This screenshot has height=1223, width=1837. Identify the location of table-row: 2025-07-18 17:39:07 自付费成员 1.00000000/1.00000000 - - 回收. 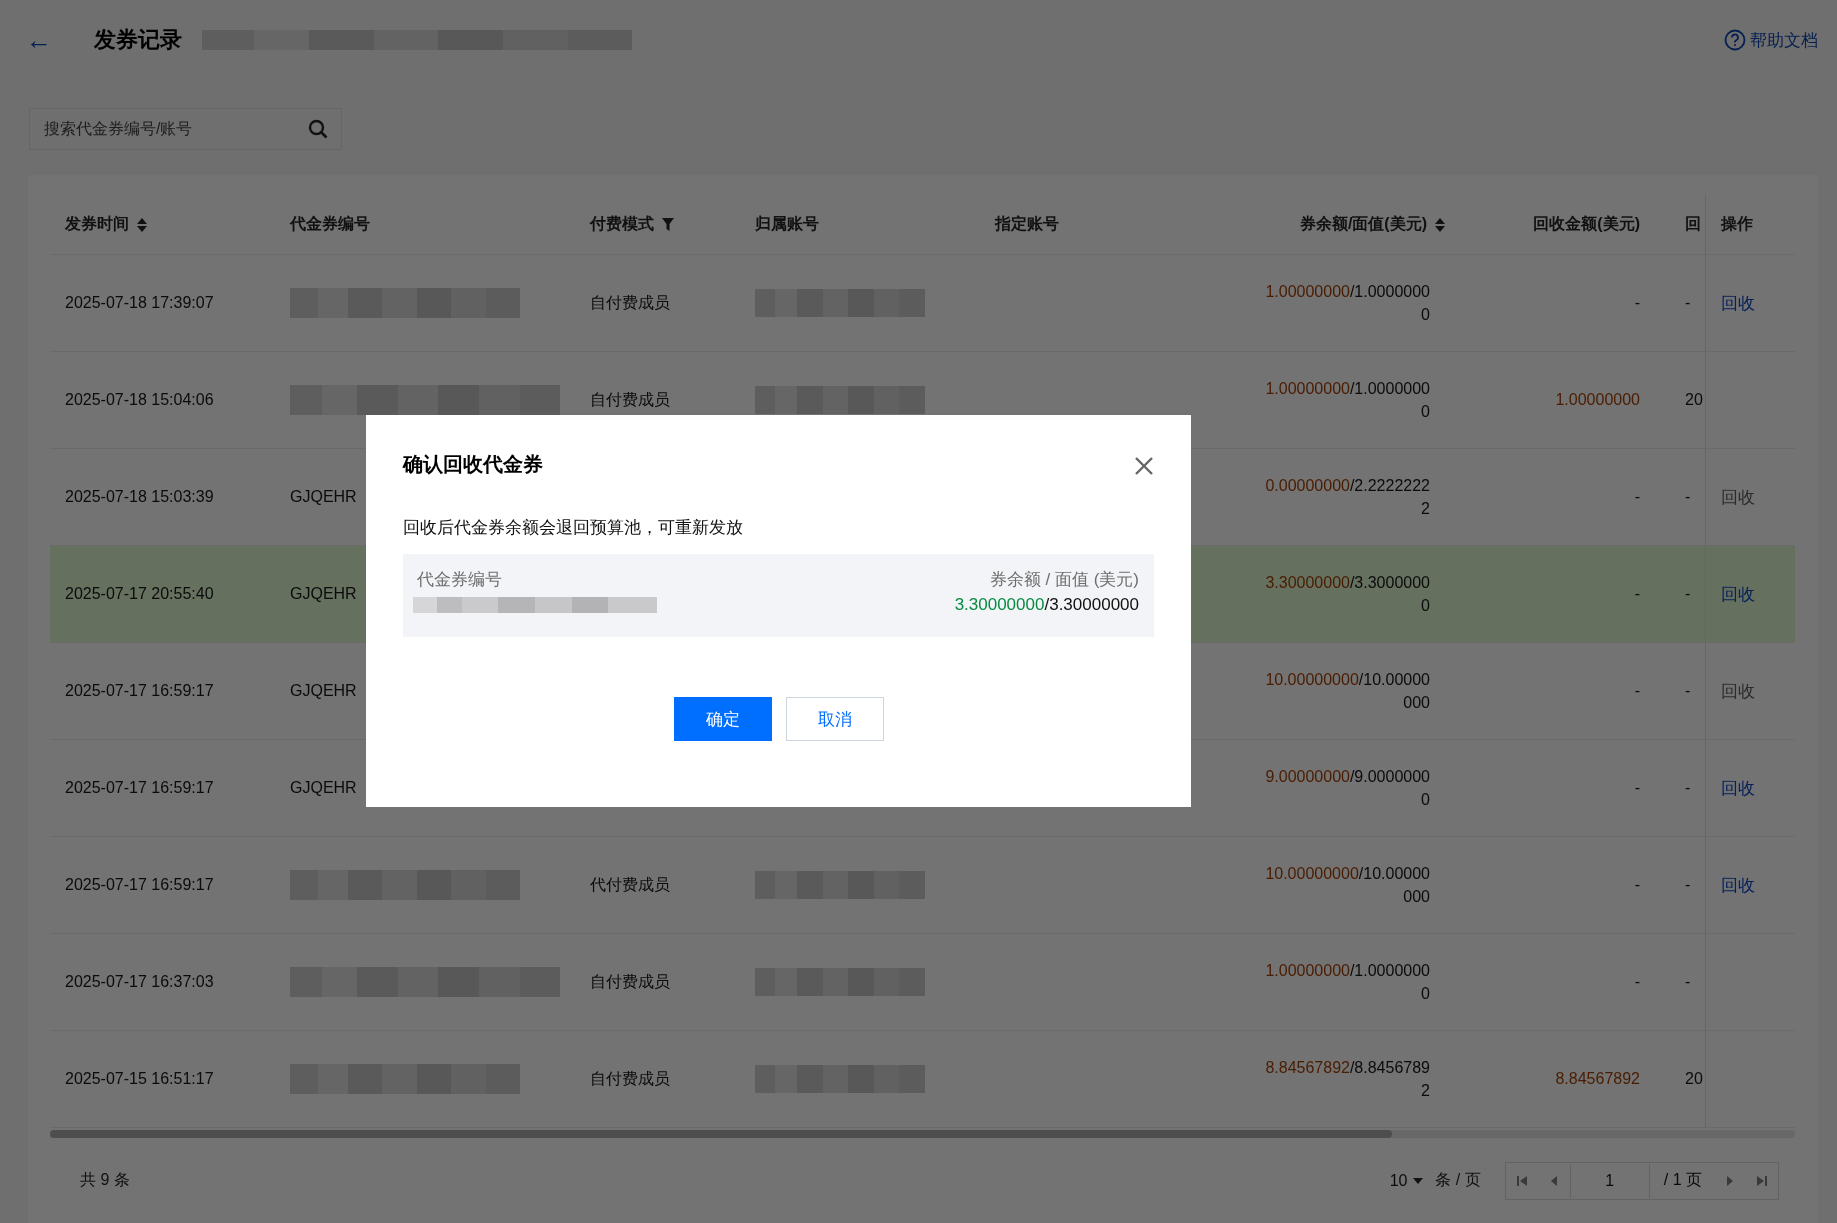
(922, 303).